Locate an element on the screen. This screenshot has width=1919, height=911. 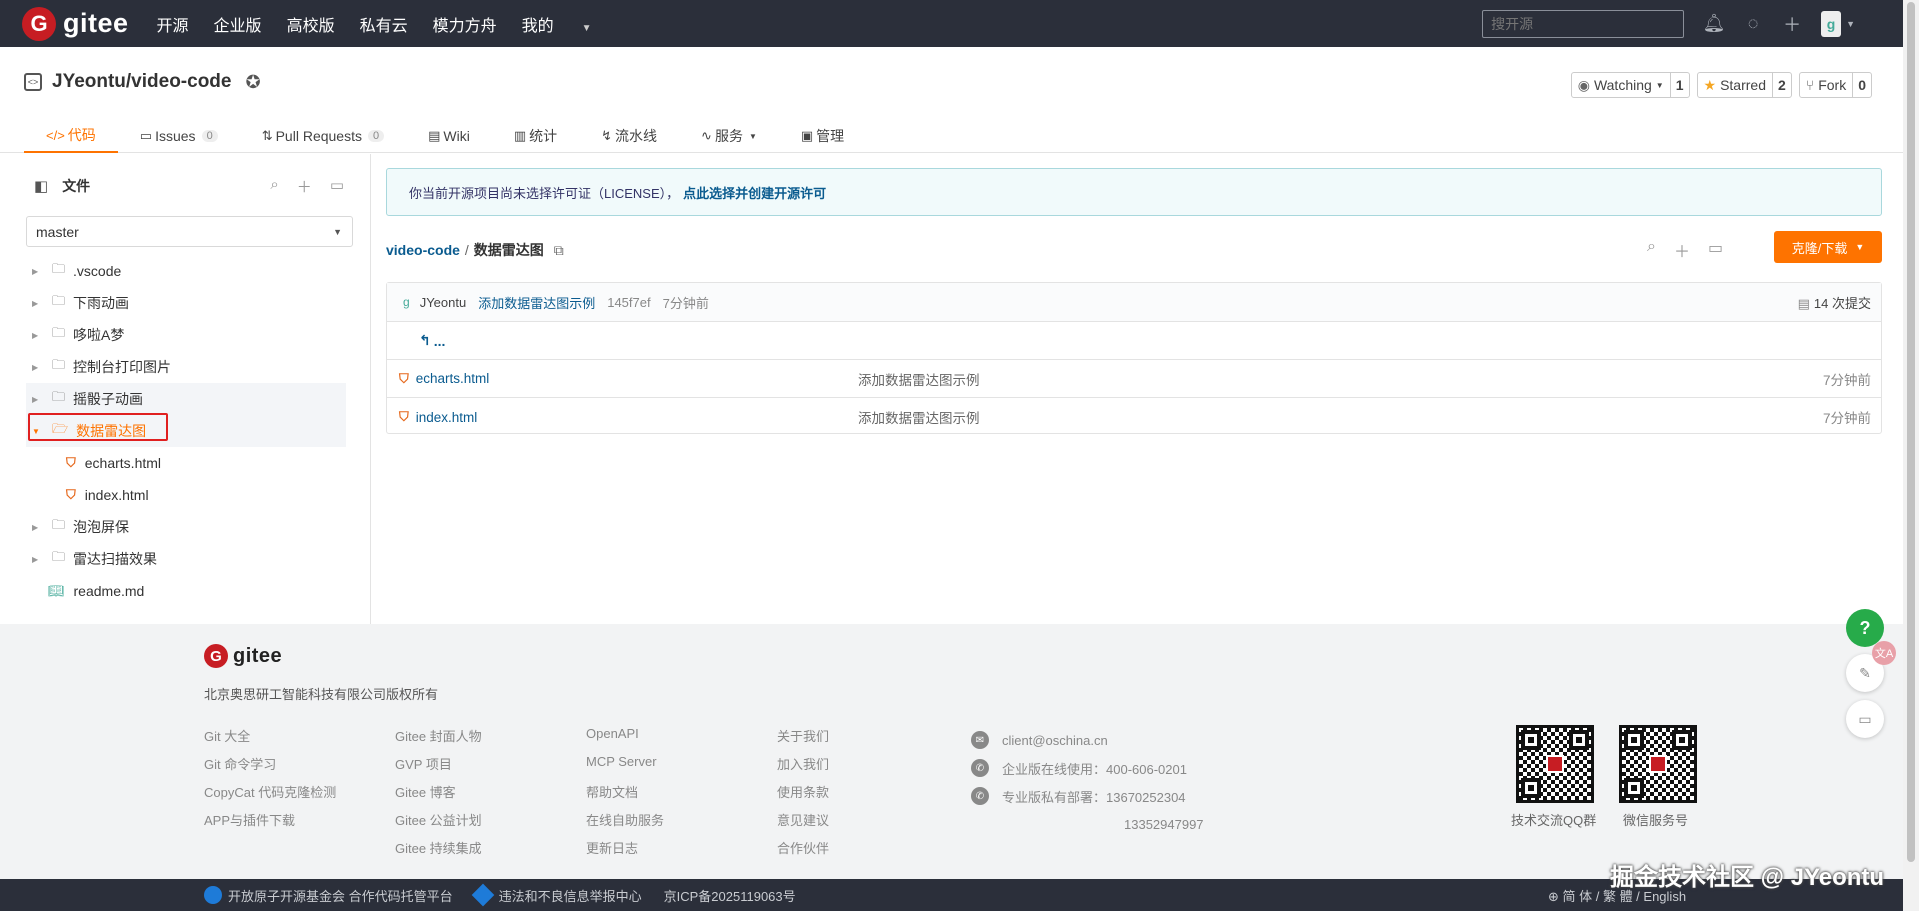
branch-select: master ▼ is located at coordinates (189, 231).